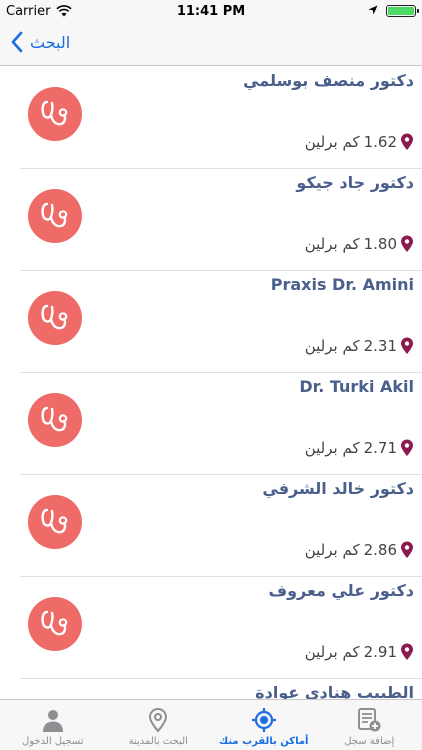  I want to click on distance-value: 1.80, so click(380, 244).